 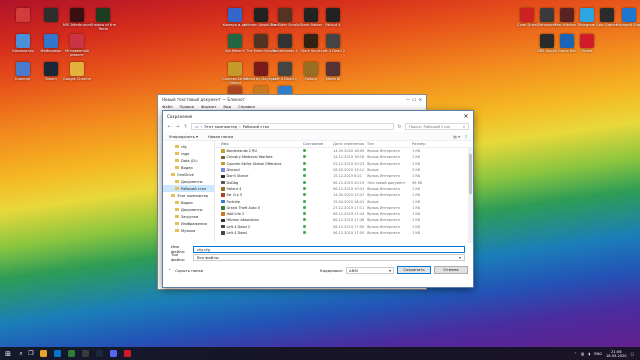 What do you see at coordinates (292, 126) in the screenshot?
I see `address-path: ▭ › Этот компьютер › Рабочий стол` at bounding box center [292, 126].